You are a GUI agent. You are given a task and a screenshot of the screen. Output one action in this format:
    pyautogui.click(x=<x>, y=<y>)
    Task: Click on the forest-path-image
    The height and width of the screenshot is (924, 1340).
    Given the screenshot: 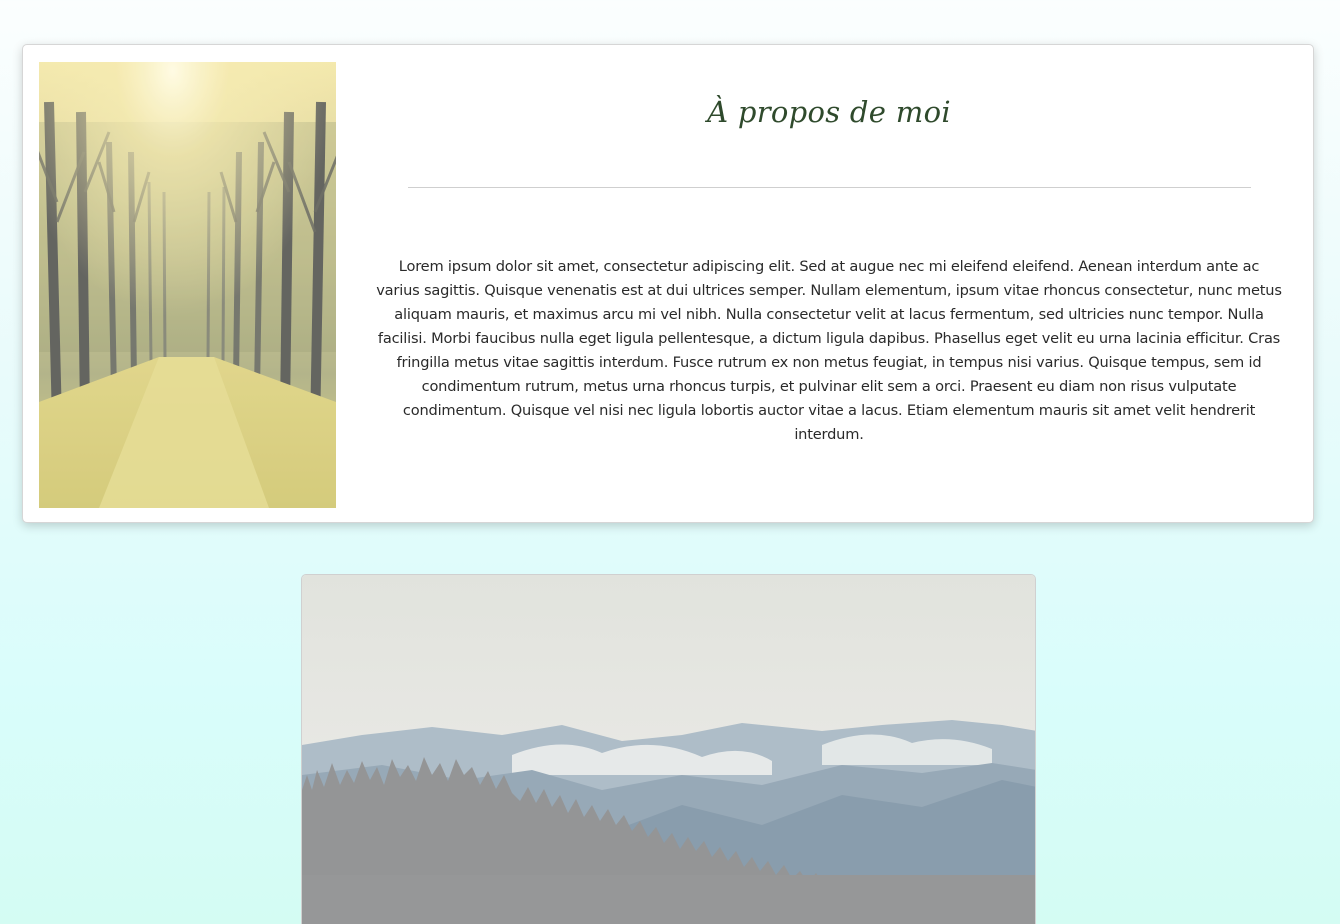 What is the action you would take?
    pyautogui.click(x=187, y=285)
    